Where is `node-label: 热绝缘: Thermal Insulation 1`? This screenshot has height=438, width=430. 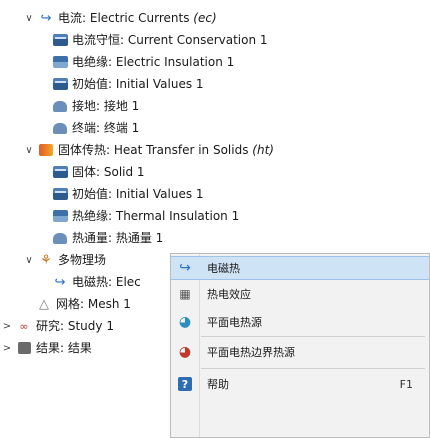
node-label: 热绝缘: Thermal Insulation 1 is located at coordinates (156, 216).